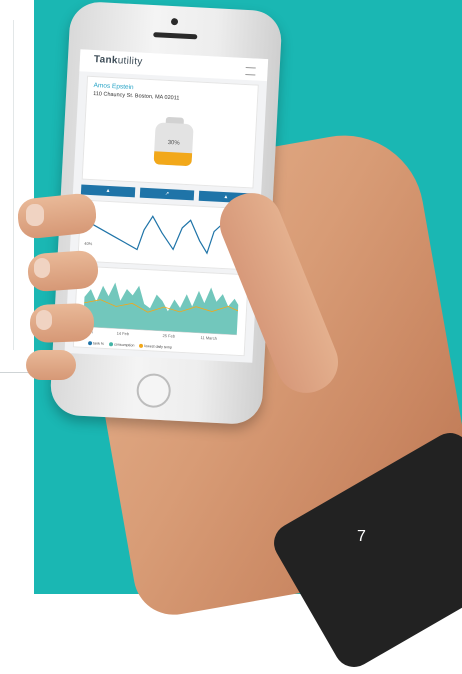 The width and height of the screenshot is (462, 674). I want to click on customer-address: 110 Chauncy St. Boston, MA 02011, so click(136, 96).